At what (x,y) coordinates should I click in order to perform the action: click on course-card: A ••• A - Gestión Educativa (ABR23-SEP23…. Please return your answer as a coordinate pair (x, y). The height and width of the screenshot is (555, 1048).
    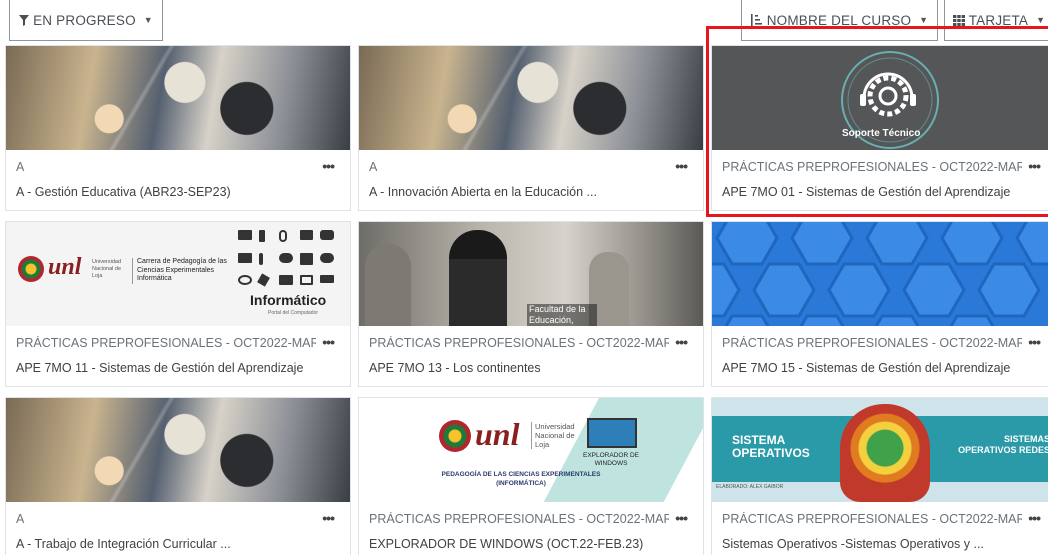
    Looking at the image, I should click on (178, 128).